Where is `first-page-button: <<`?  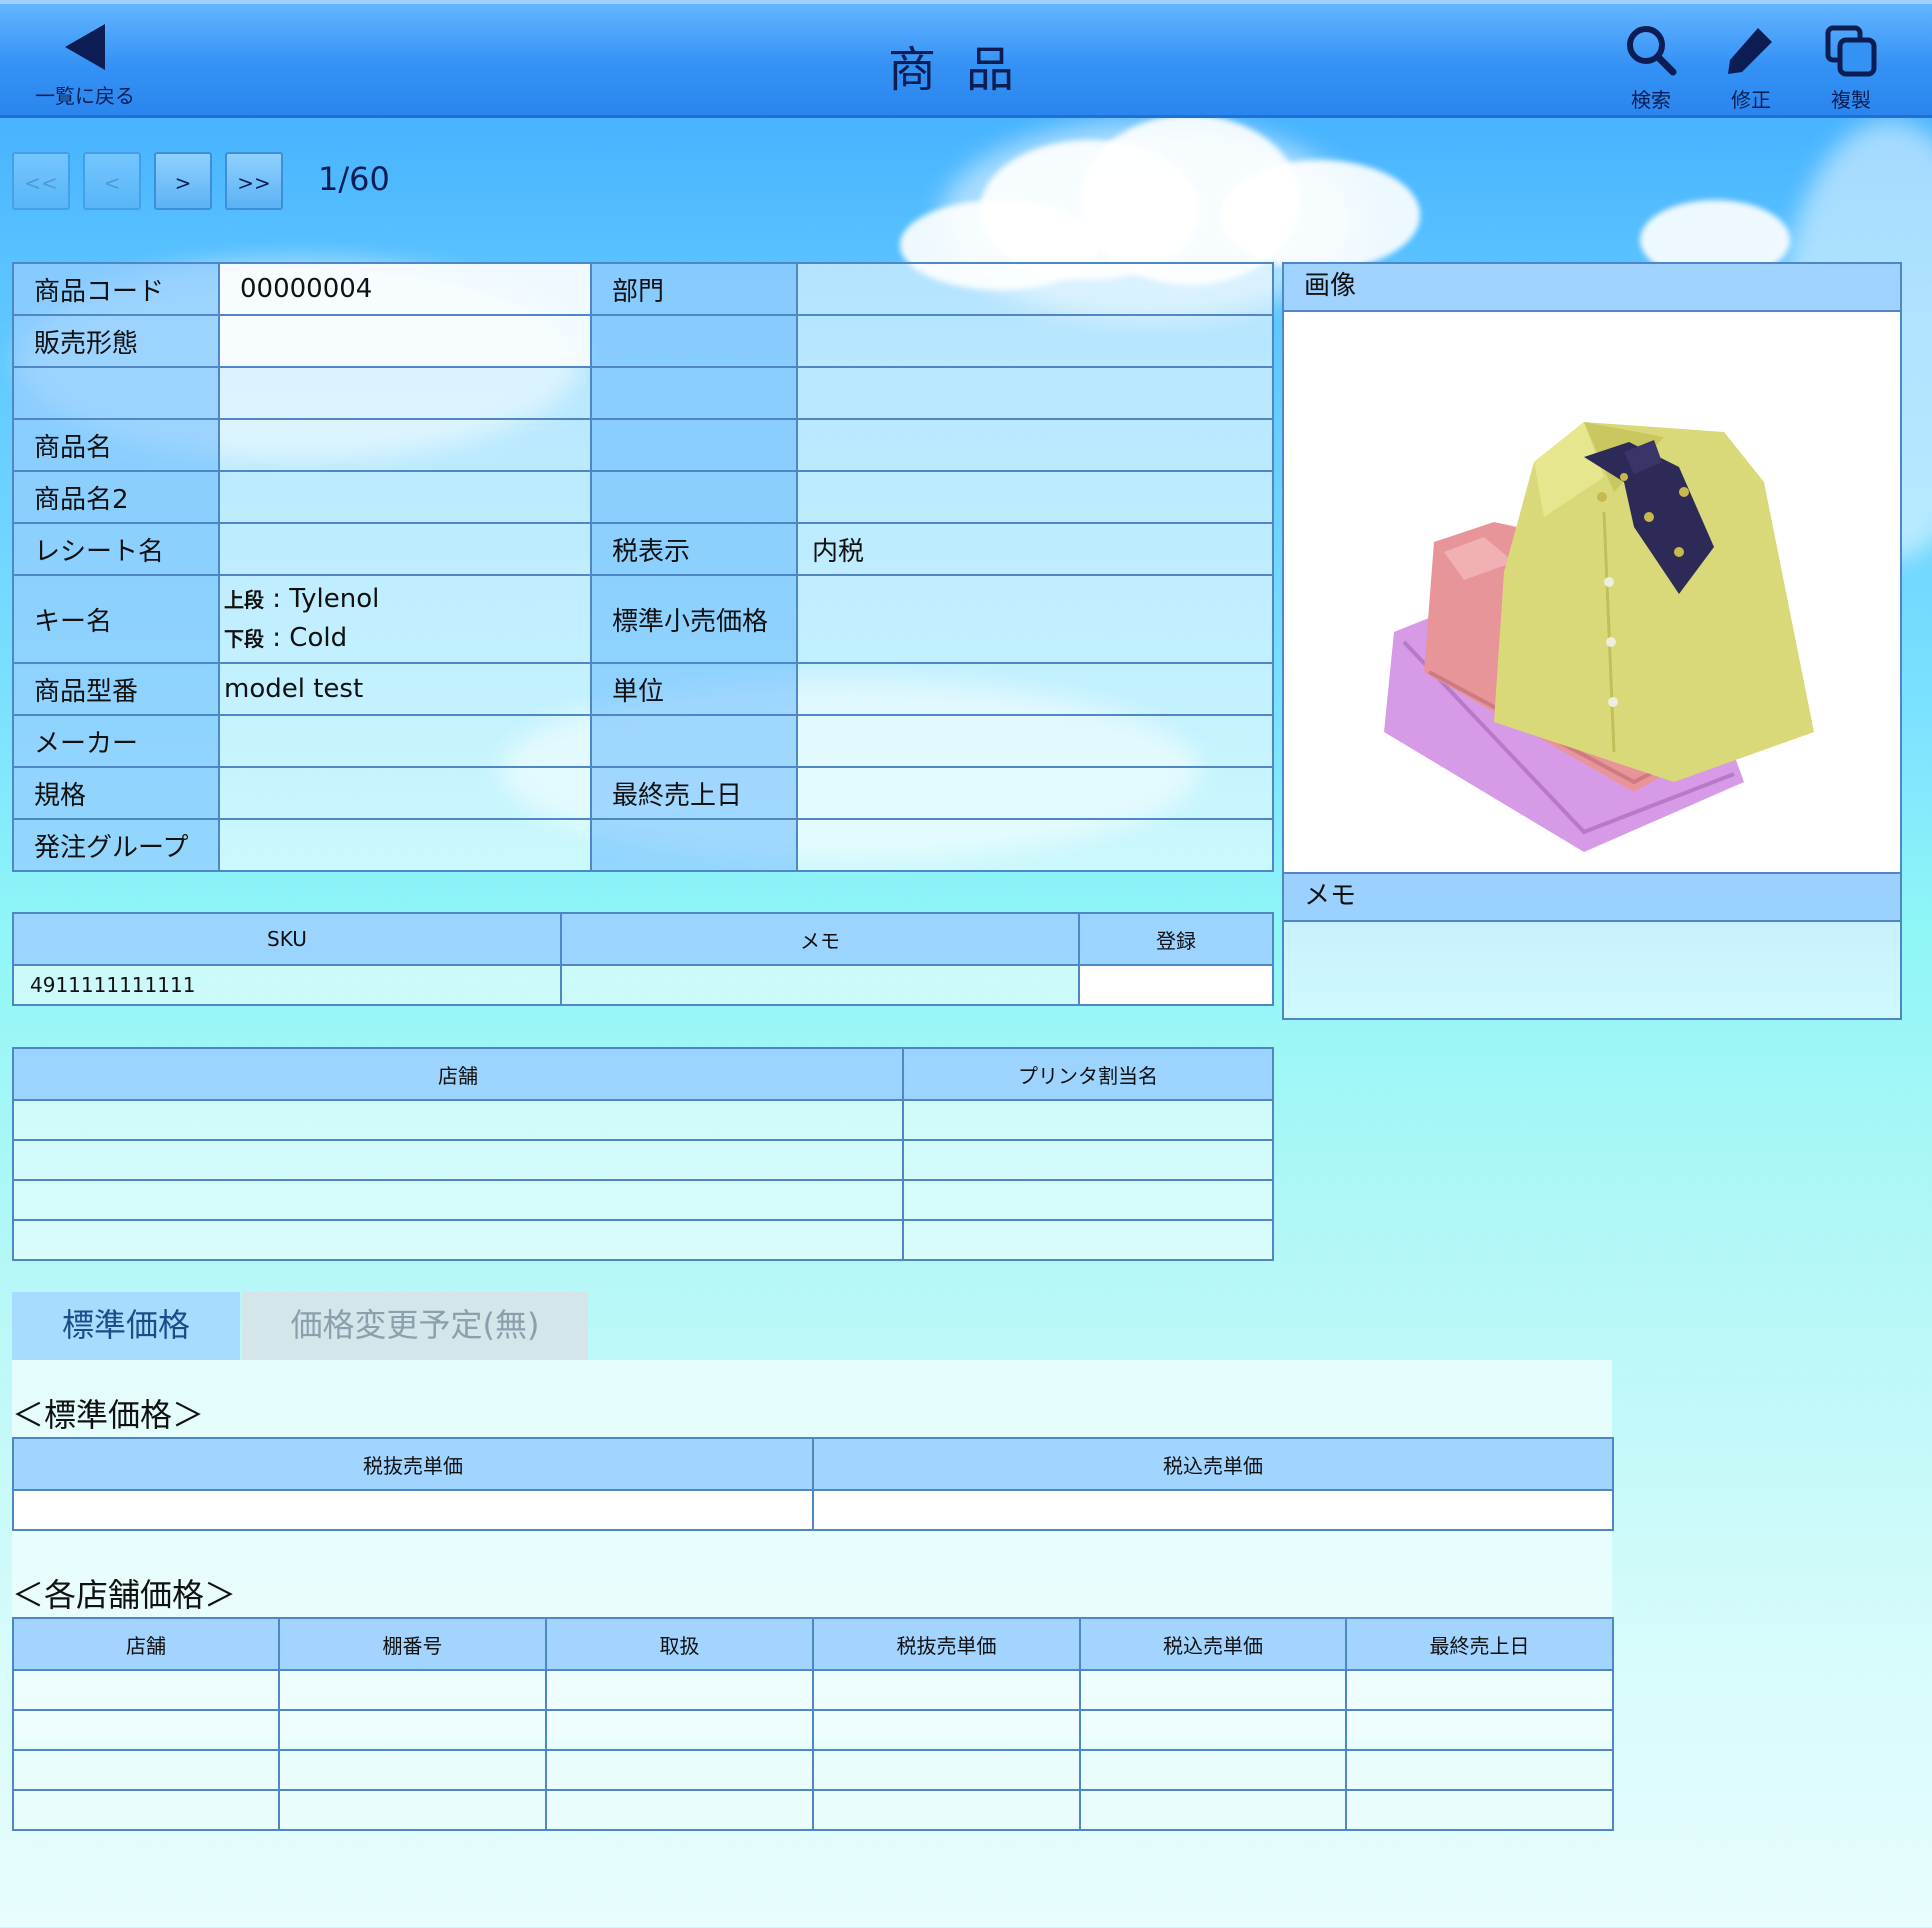 first-page-button: << is located at coordinates (41, 181).